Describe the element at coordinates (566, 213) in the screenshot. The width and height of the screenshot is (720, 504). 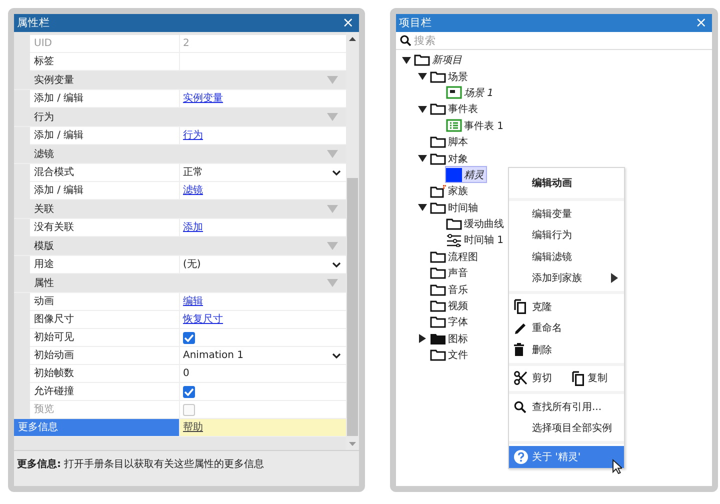
I see `menu-item: 编辑变量` at that location.